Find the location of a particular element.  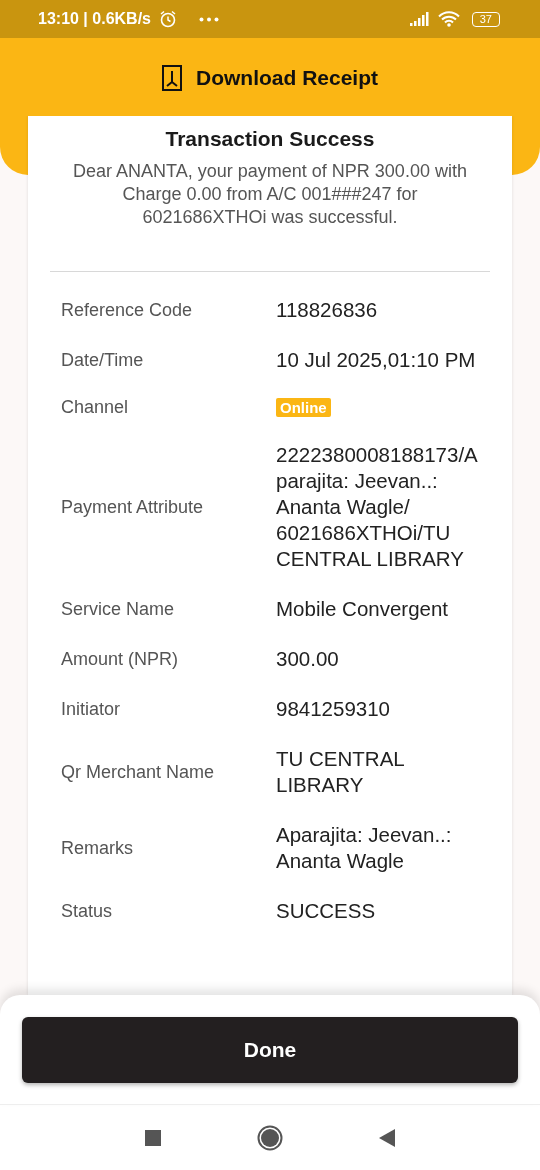

signal-icon is located at coordinates (419, 19).